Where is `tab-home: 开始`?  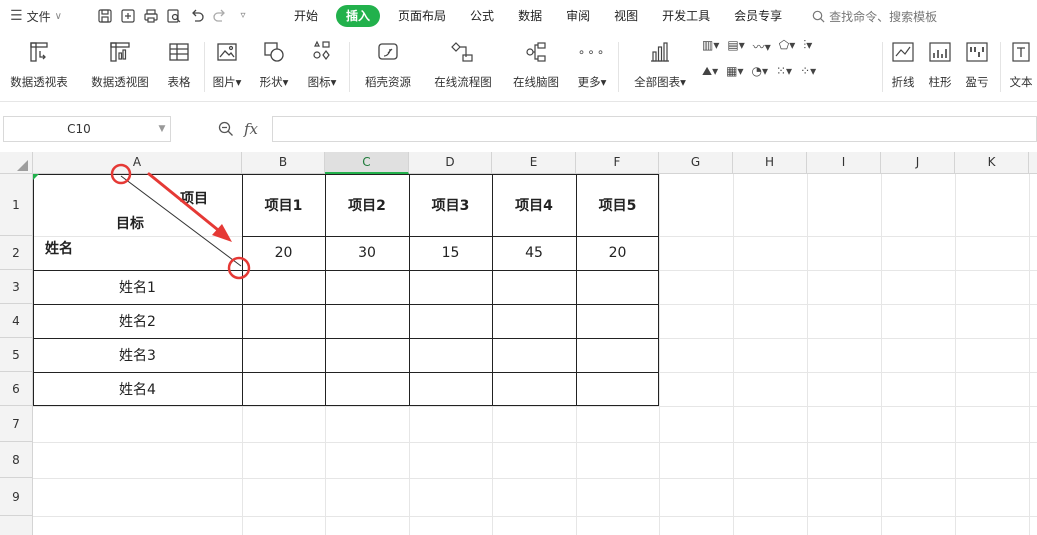 tab-home: 开始 is located at coordinates (306, 16).